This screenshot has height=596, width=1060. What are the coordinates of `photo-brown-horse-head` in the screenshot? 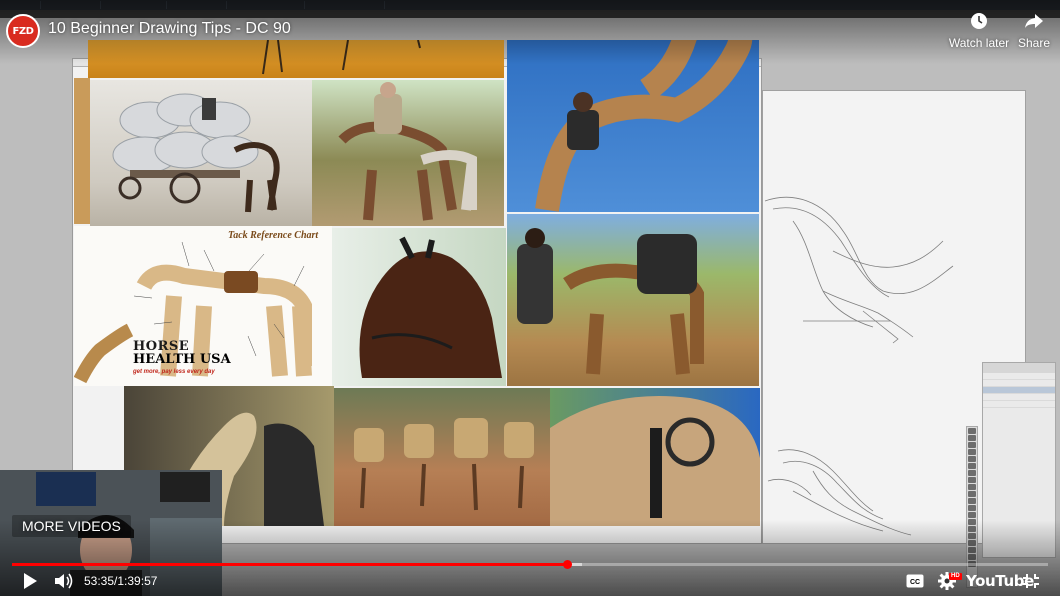 It's located at (419, 307).